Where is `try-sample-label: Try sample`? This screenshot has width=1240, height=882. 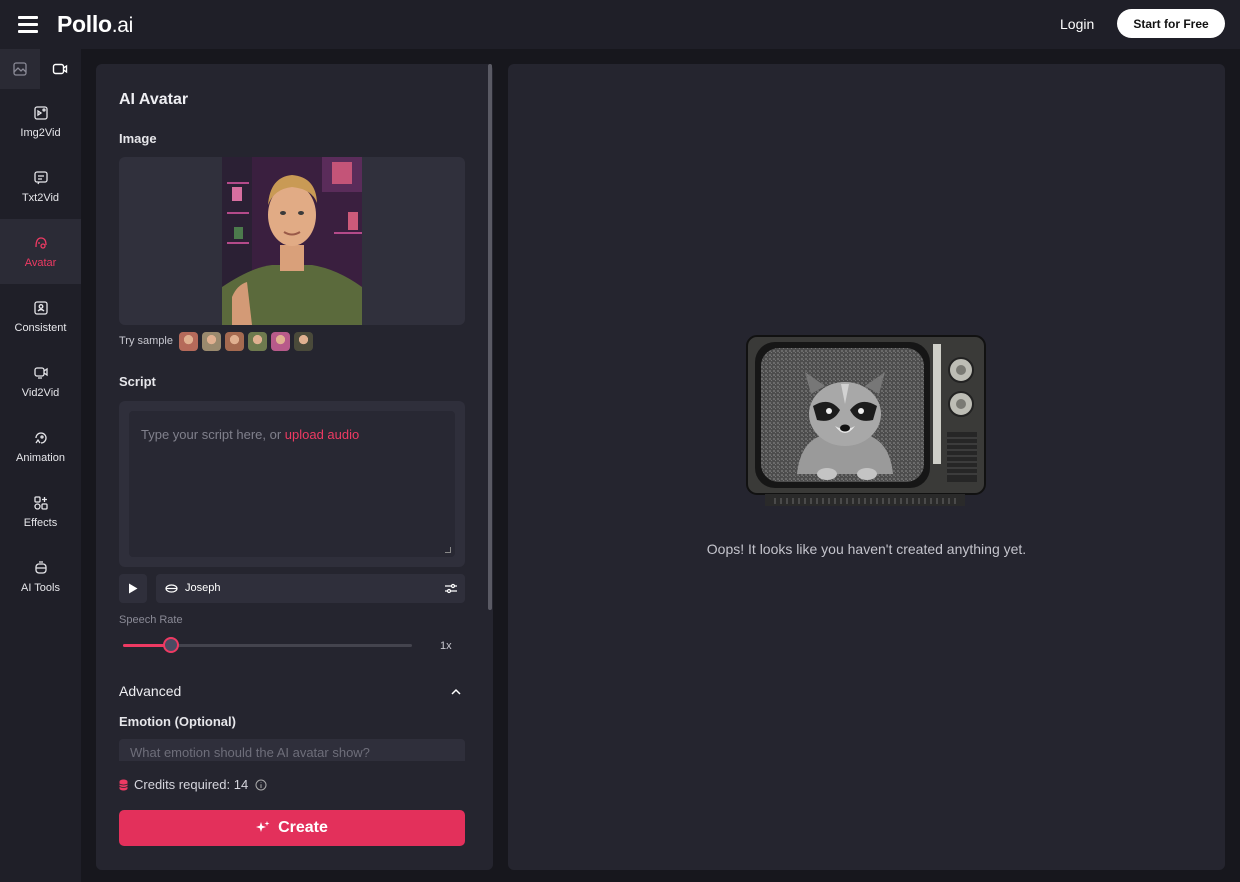 try-sample-label: Try sample is located at coordinates (146, 341).